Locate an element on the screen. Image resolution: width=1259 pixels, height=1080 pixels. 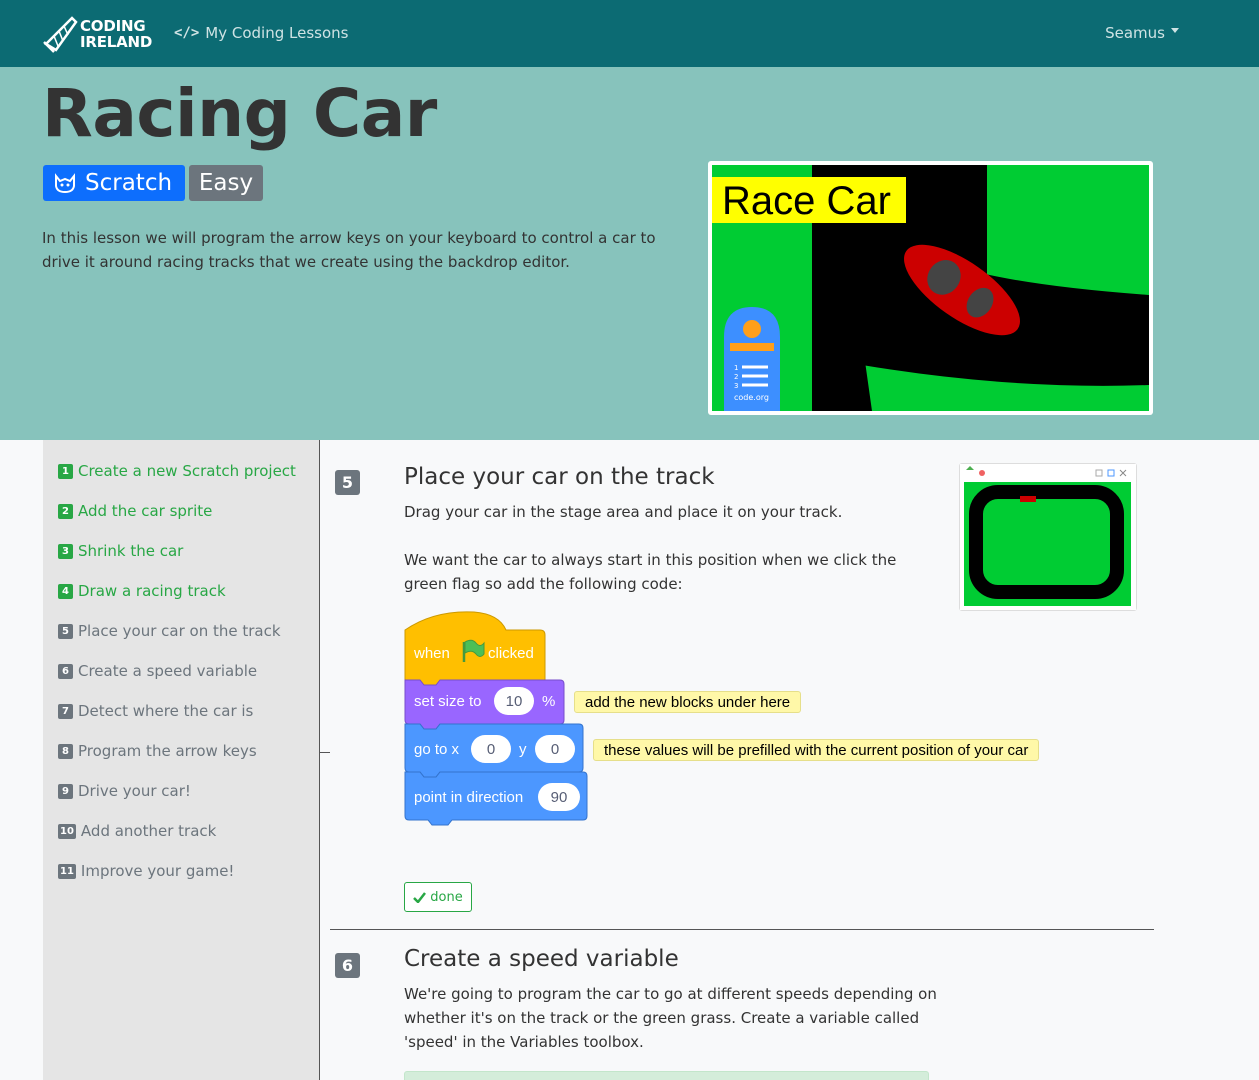
sidebar-step-number: 3 is located at coordinates (65, 551).